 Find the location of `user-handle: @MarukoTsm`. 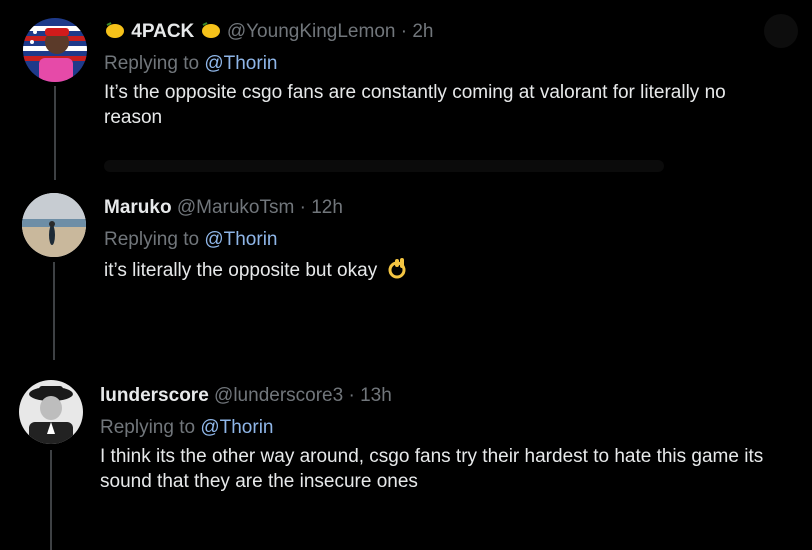

user-handle: @MarukoTsm is located at coordinates (235, 207).